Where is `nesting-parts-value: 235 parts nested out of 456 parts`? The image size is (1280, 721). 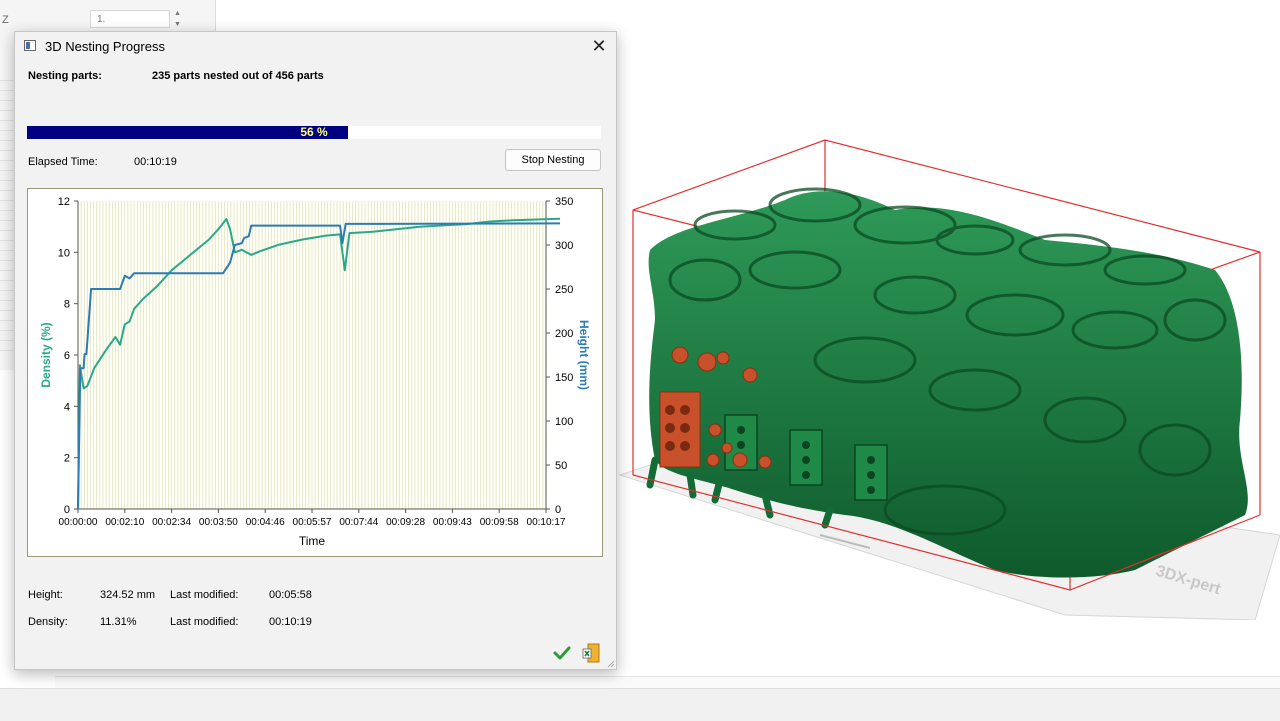 nesting-parts-value: 235 parts nested out of 456 parts is located at coordinates (238, 76).